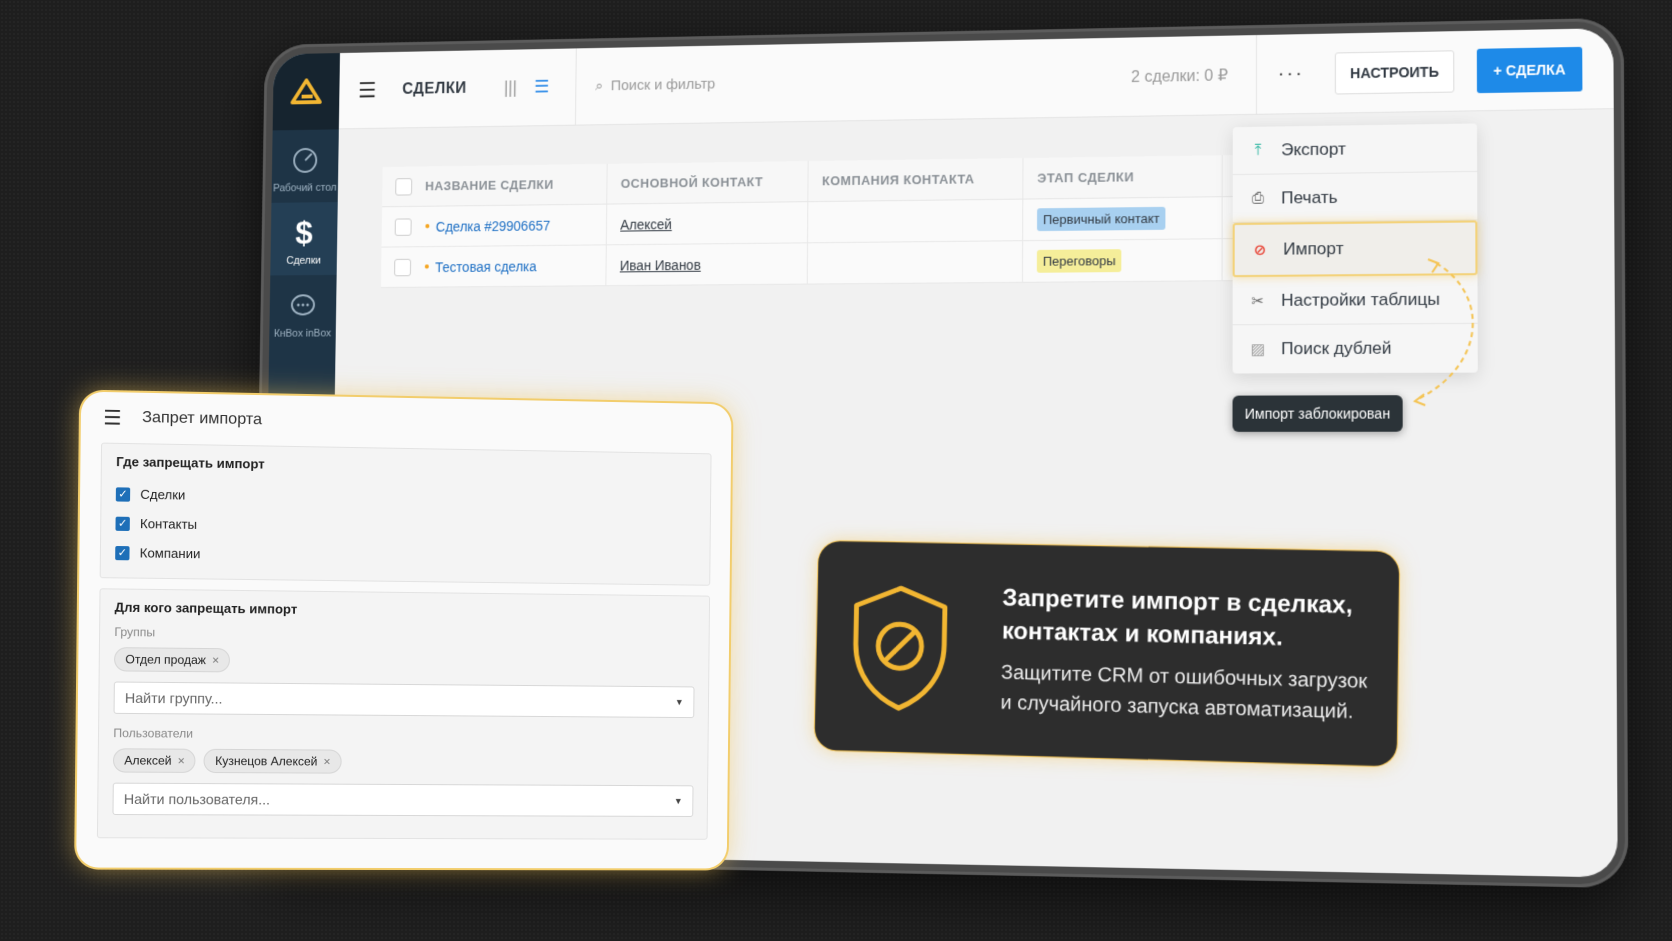  Describe the element at coordinates (202, 418) in the screenshot. I see `panel-title: Запрет импорта` at that location.